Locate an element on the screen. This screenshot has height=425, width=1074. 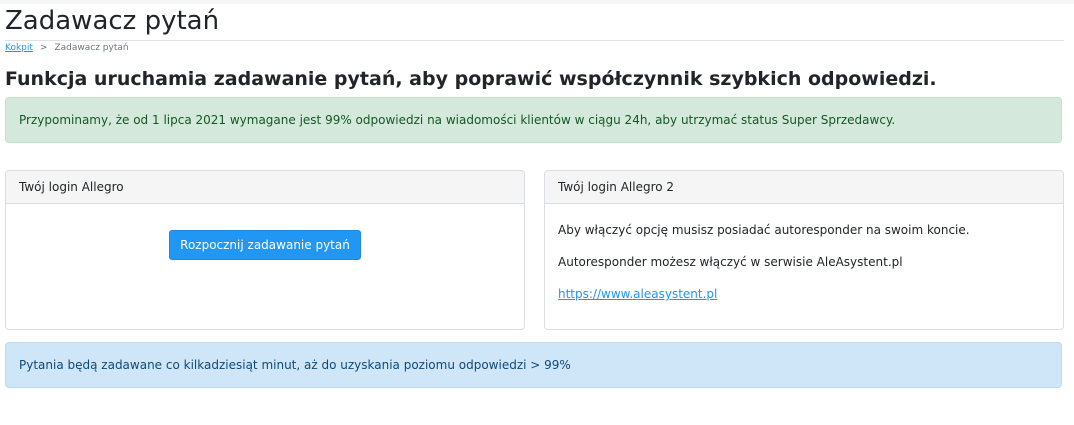
allegro-login-card-body: Rozpocznij zadawanie pytań is located at coordinates (265, 232).